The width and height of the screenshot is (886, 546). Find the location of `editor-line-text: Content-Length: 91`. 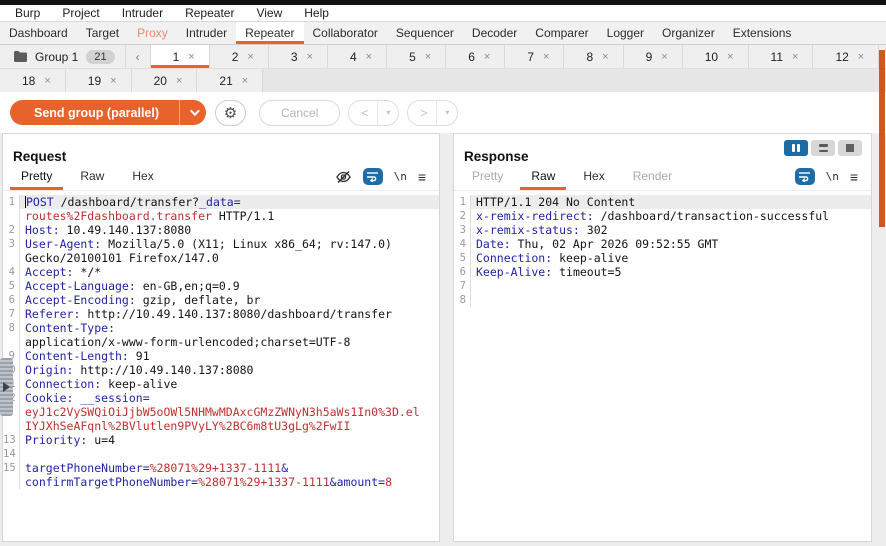

editor-line-text: Content-Length: 91 is located at coordinates (229, 356).